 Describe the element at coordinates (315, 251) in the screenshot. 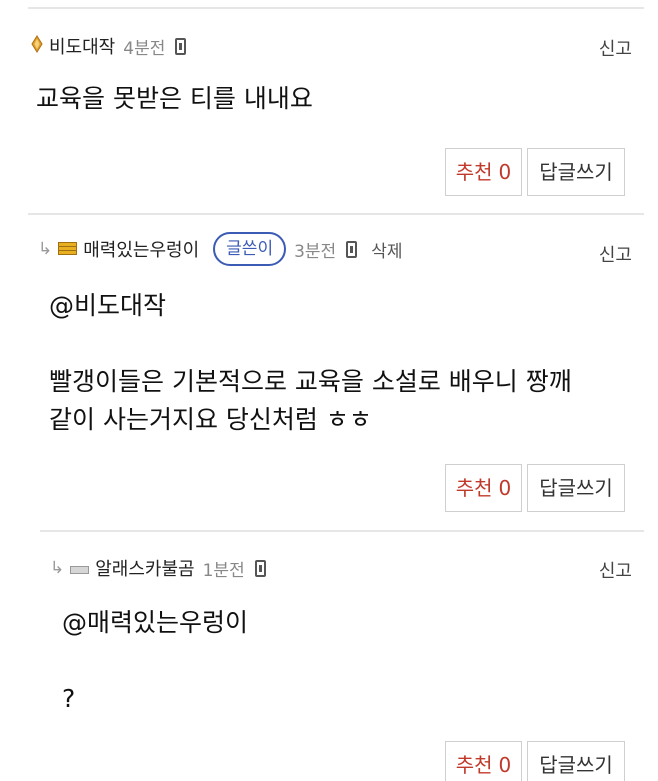

I see `comment-time: 3분전` at that location.